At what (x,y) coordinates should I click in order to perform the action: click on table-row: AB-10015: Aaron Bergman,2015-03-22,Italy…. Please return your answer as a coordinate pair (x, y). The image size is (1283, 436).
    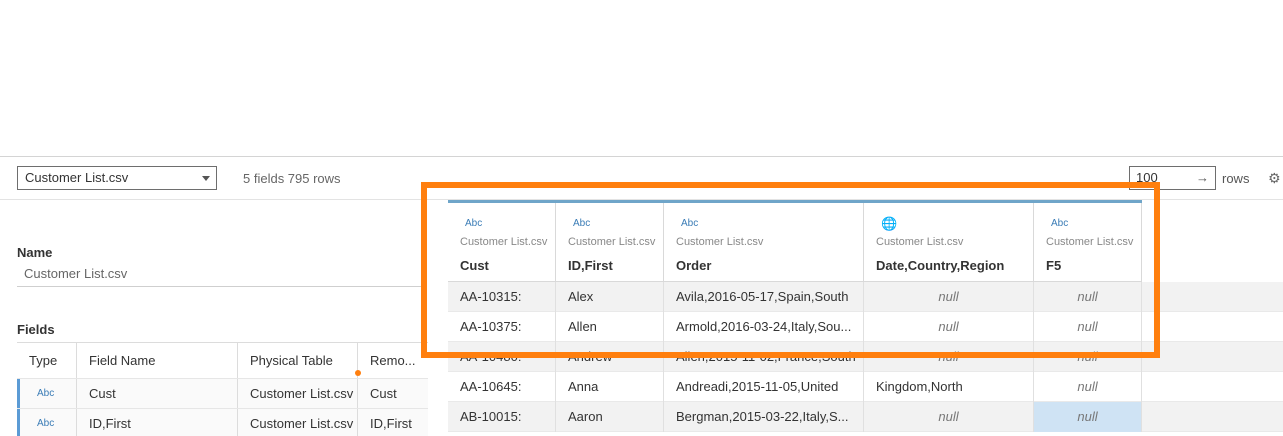
    Looking at the image, I should click on (865, 417).